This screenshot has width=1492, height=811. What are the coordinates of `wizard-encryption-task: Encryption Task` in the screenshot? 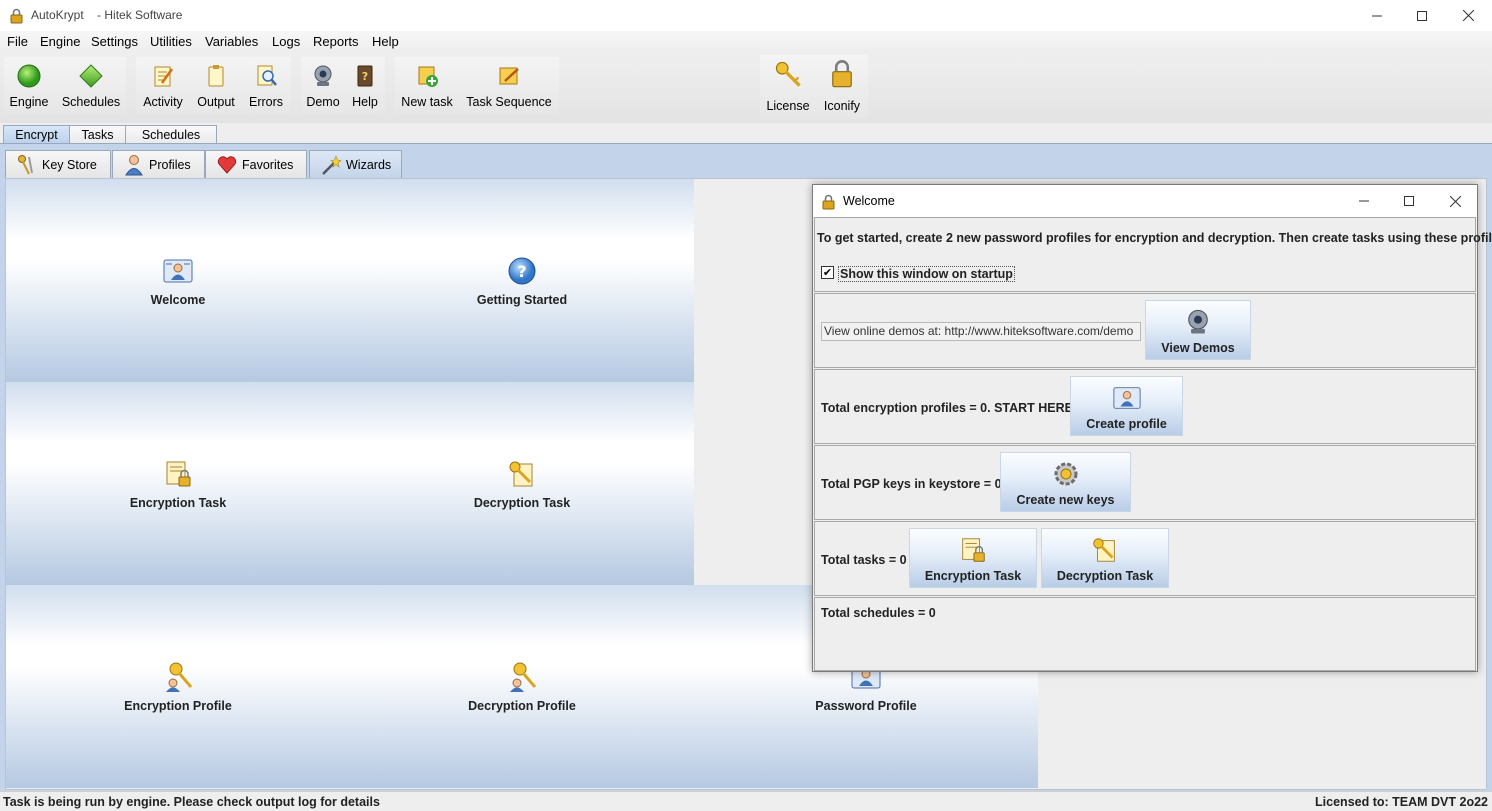 It's located at (178, 483).